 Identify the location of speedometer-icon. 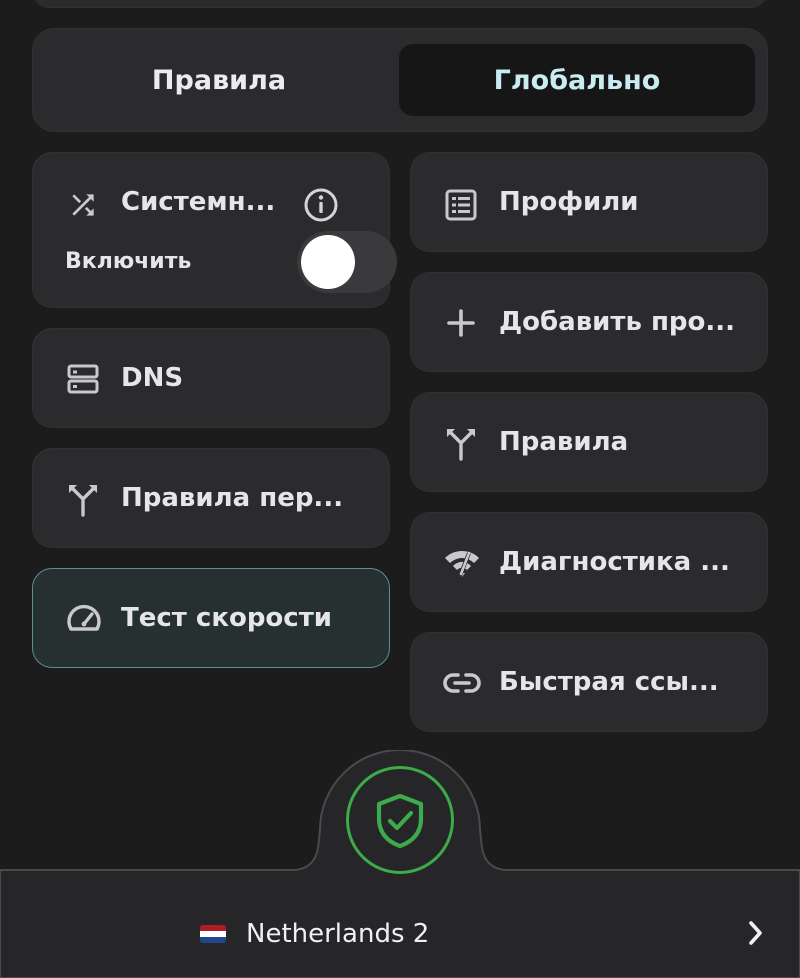
(84, 617).